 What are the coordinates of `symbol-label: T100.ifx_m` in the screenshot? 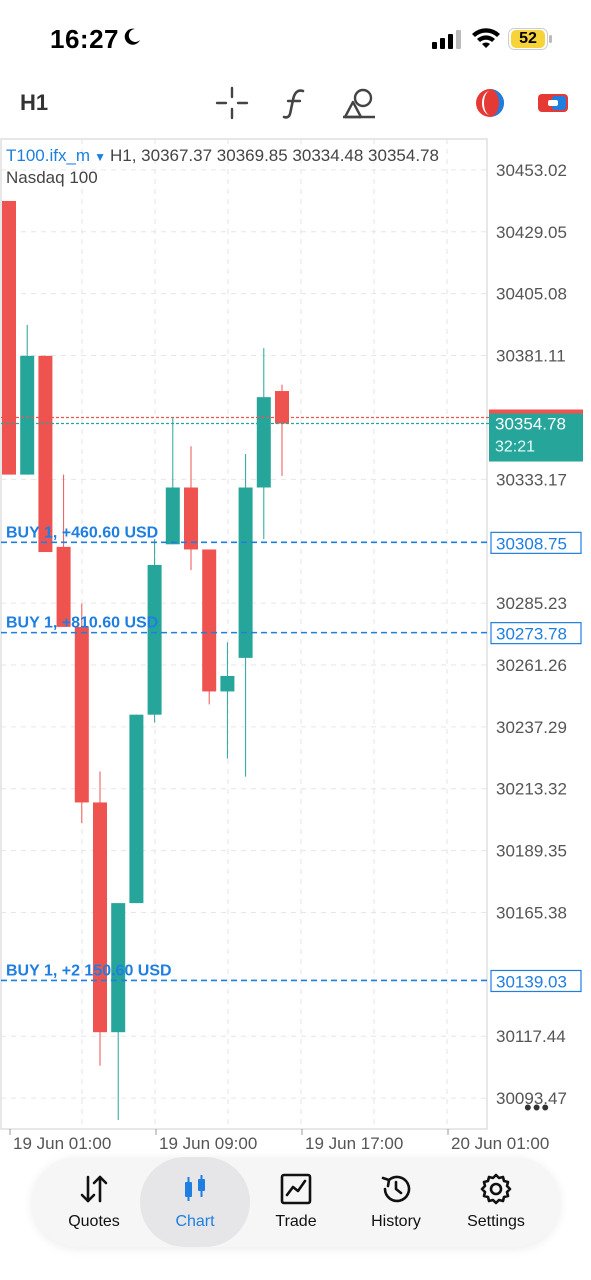 It's located at (48, 155).